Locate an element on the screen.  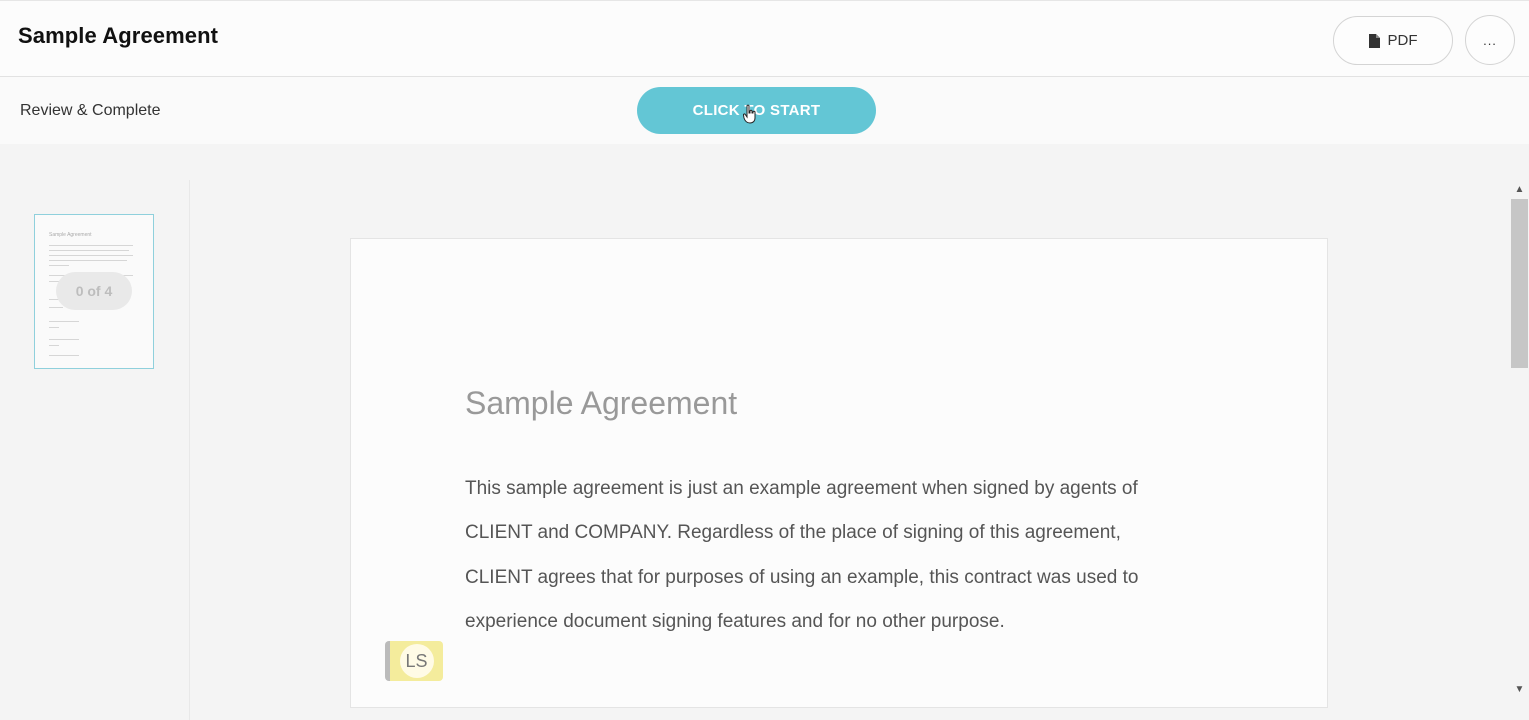
scrollbar-thumb is located at coordinates (1519, 283).